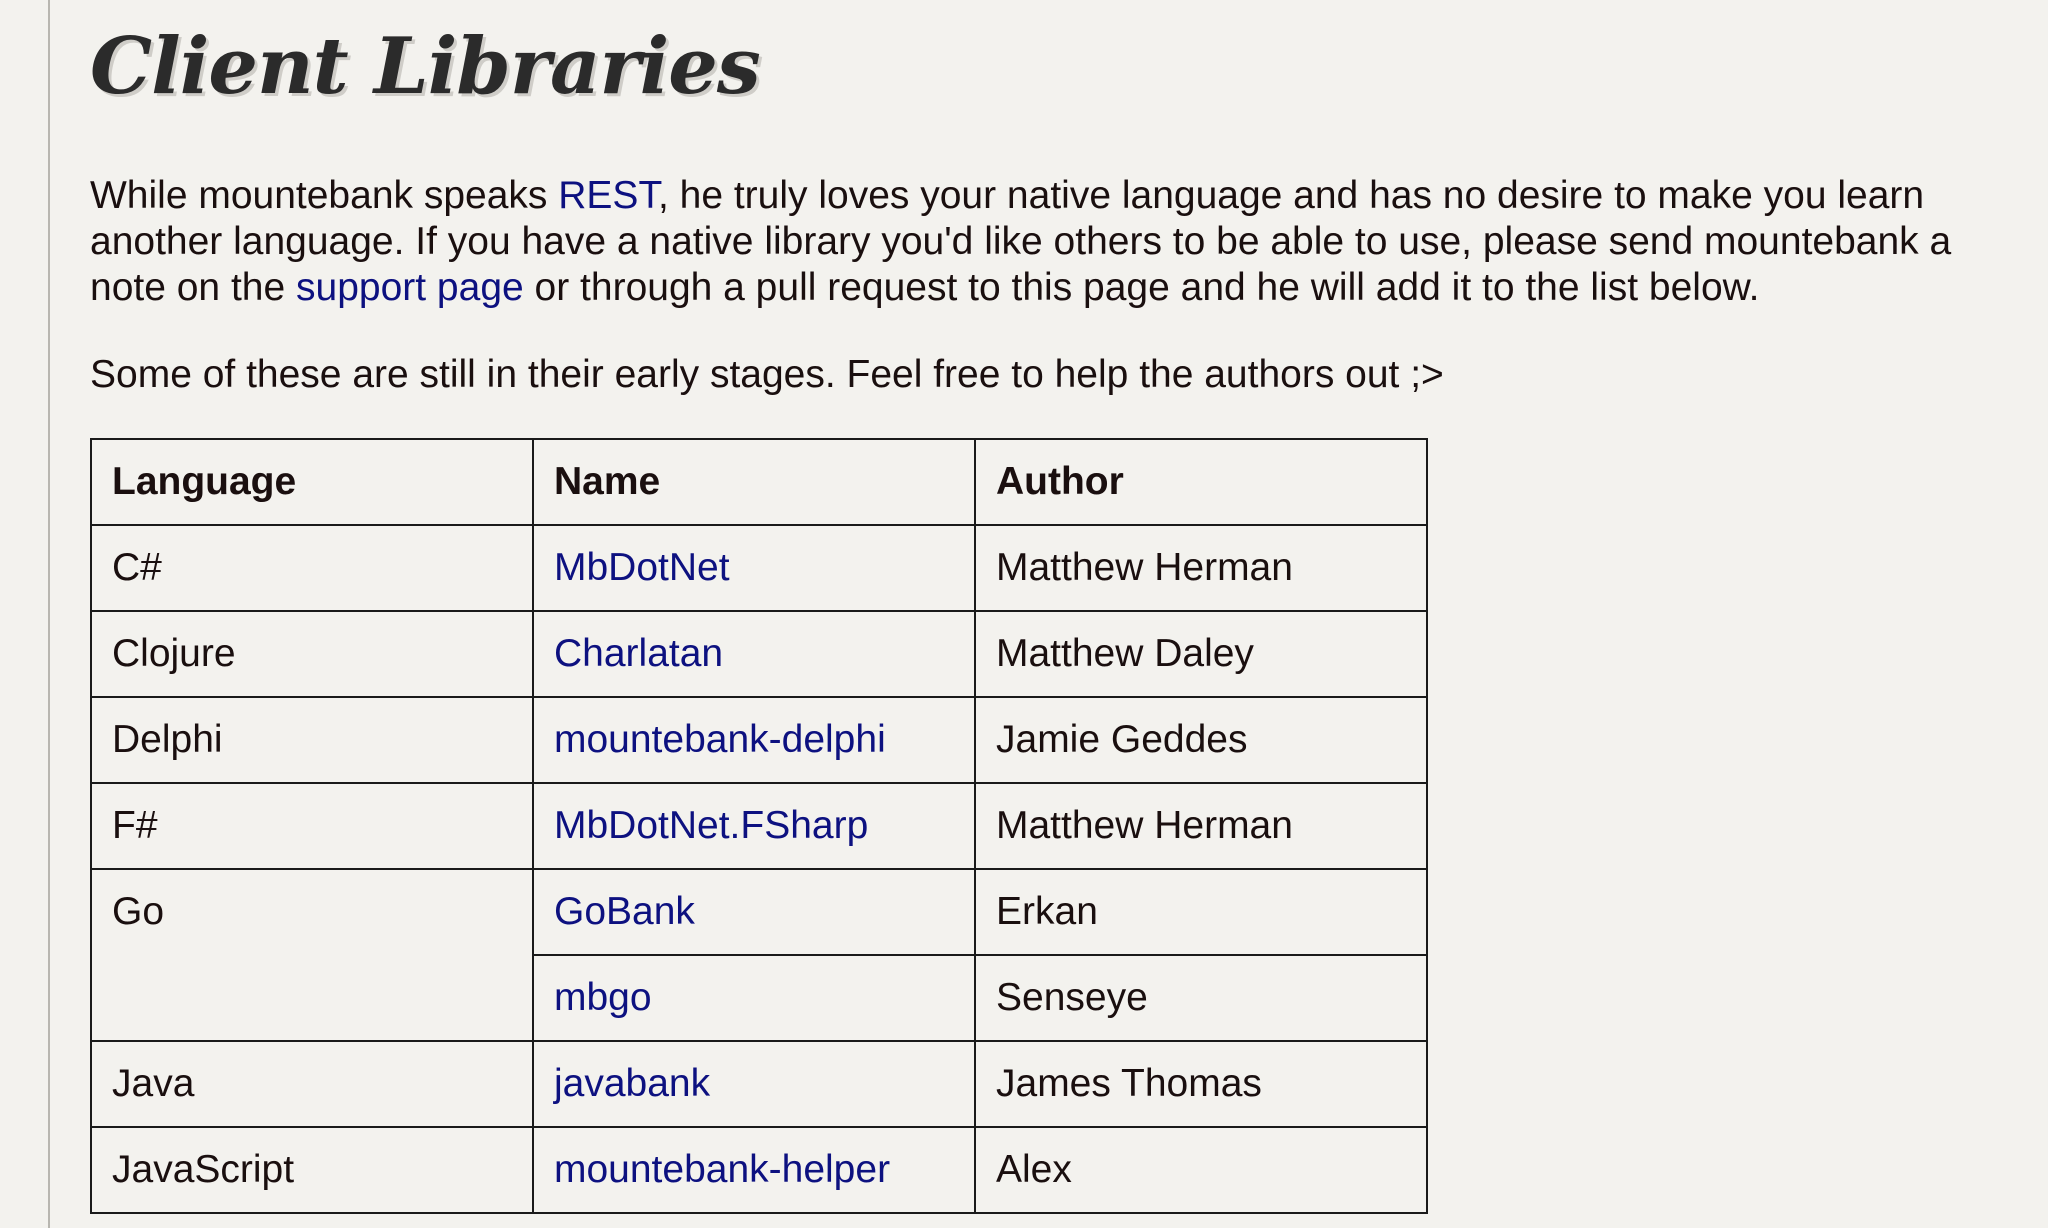 Image resolution: width=2048 pixels, height=1228 pixels. Describe the element at coordinates (624, 911) in the screenshot. I see `library-link: GoBank` at that location.